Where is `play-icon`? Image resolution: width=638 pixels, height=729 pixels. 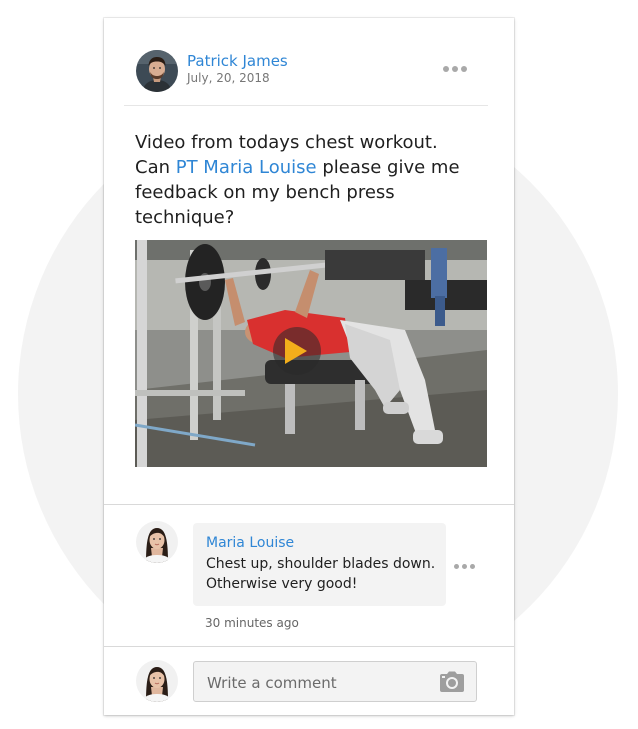
play-icon is located at coordinates (296, 351).